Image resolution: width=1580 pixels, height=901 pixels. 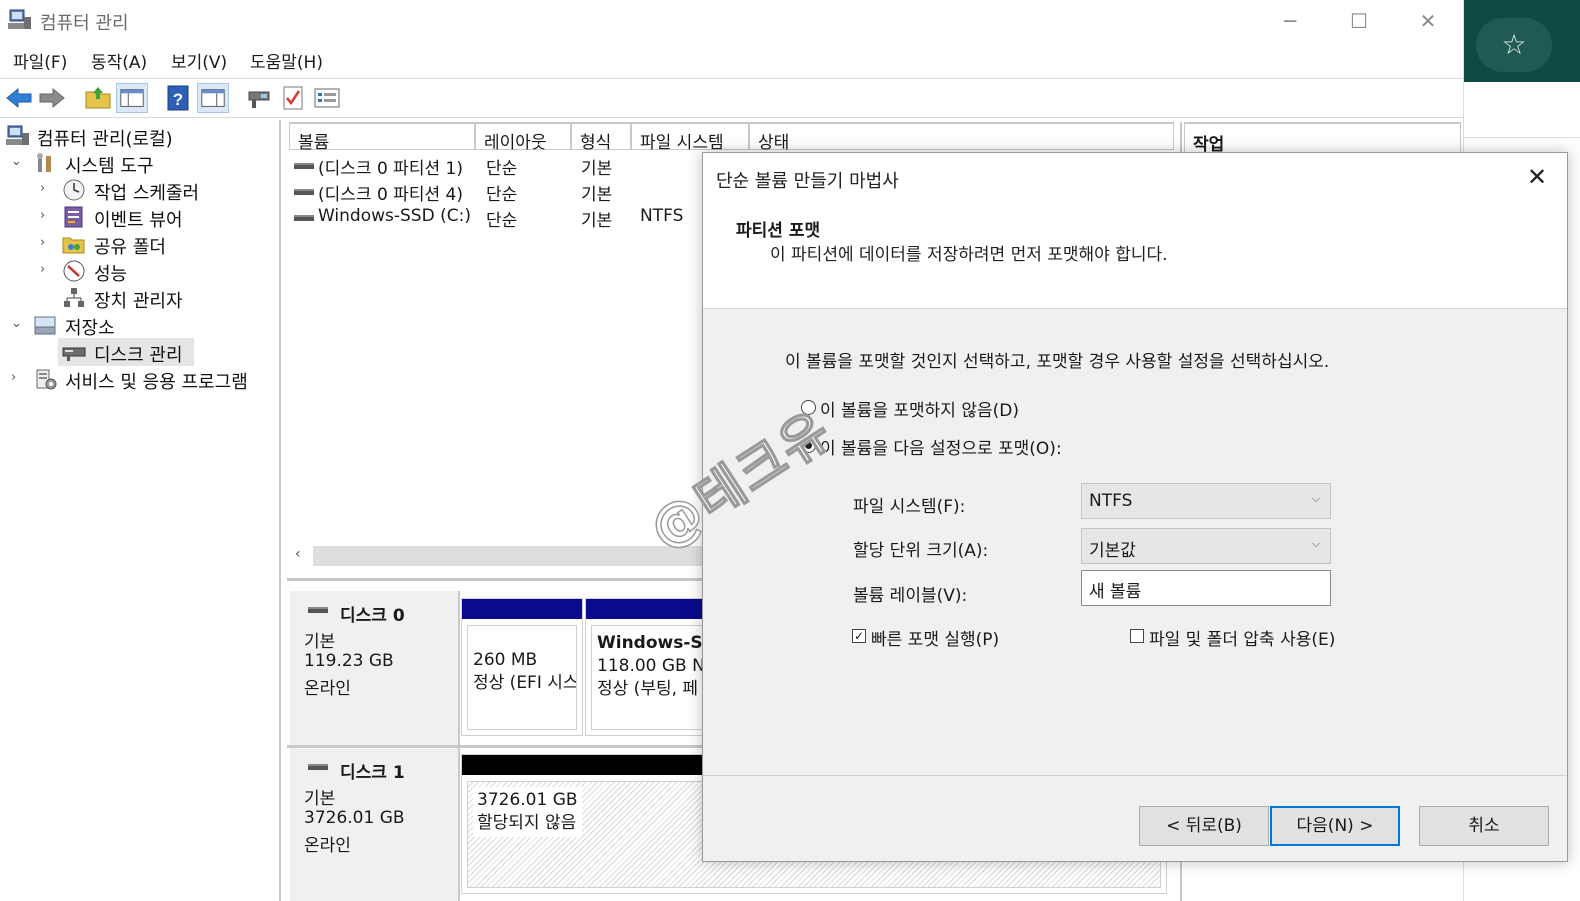 I want to click on tree-item-disk-management: 디스크 관리, so click(x=140, y=352).